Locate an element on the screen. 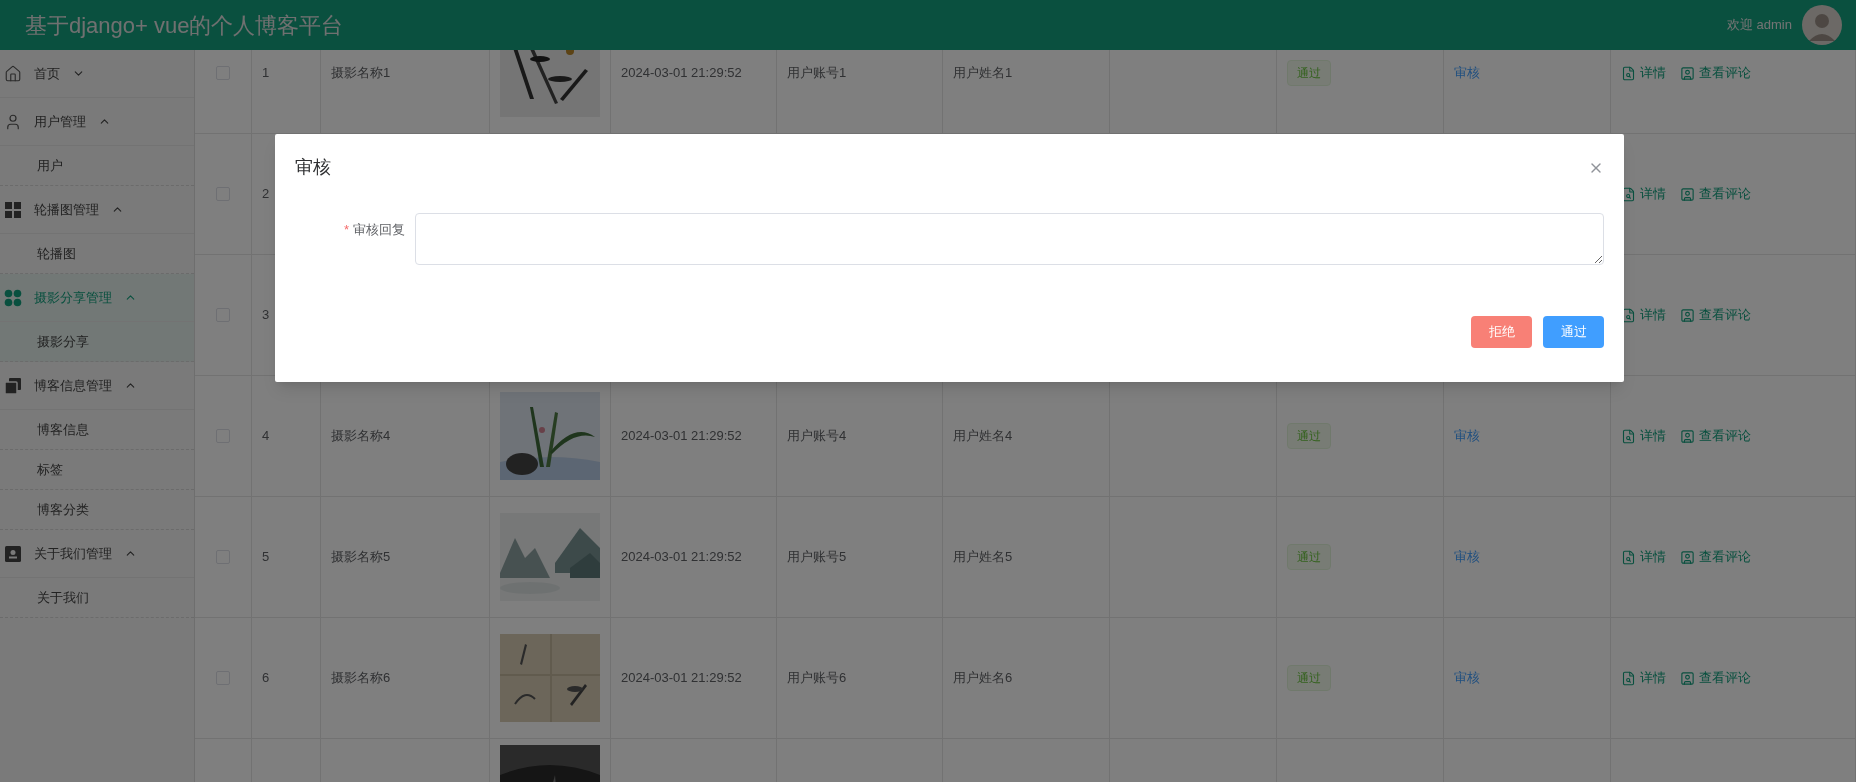 This screenshot has height=782, width=1856. menu-group: 首页 is located at coordinates (97, 74).